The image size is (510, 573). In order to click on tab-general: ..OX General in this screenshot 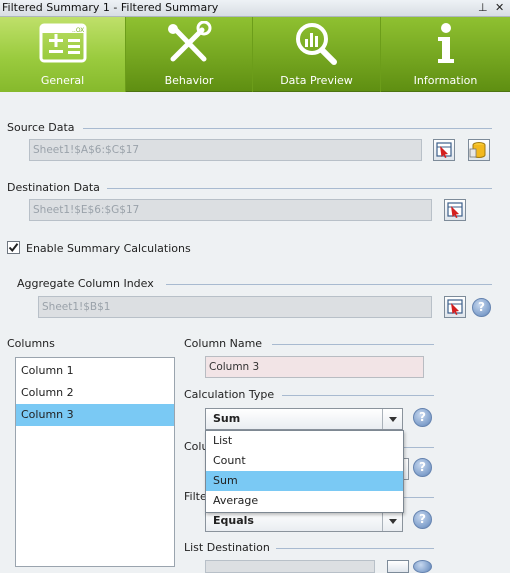, I will do `click(63, 54)`.